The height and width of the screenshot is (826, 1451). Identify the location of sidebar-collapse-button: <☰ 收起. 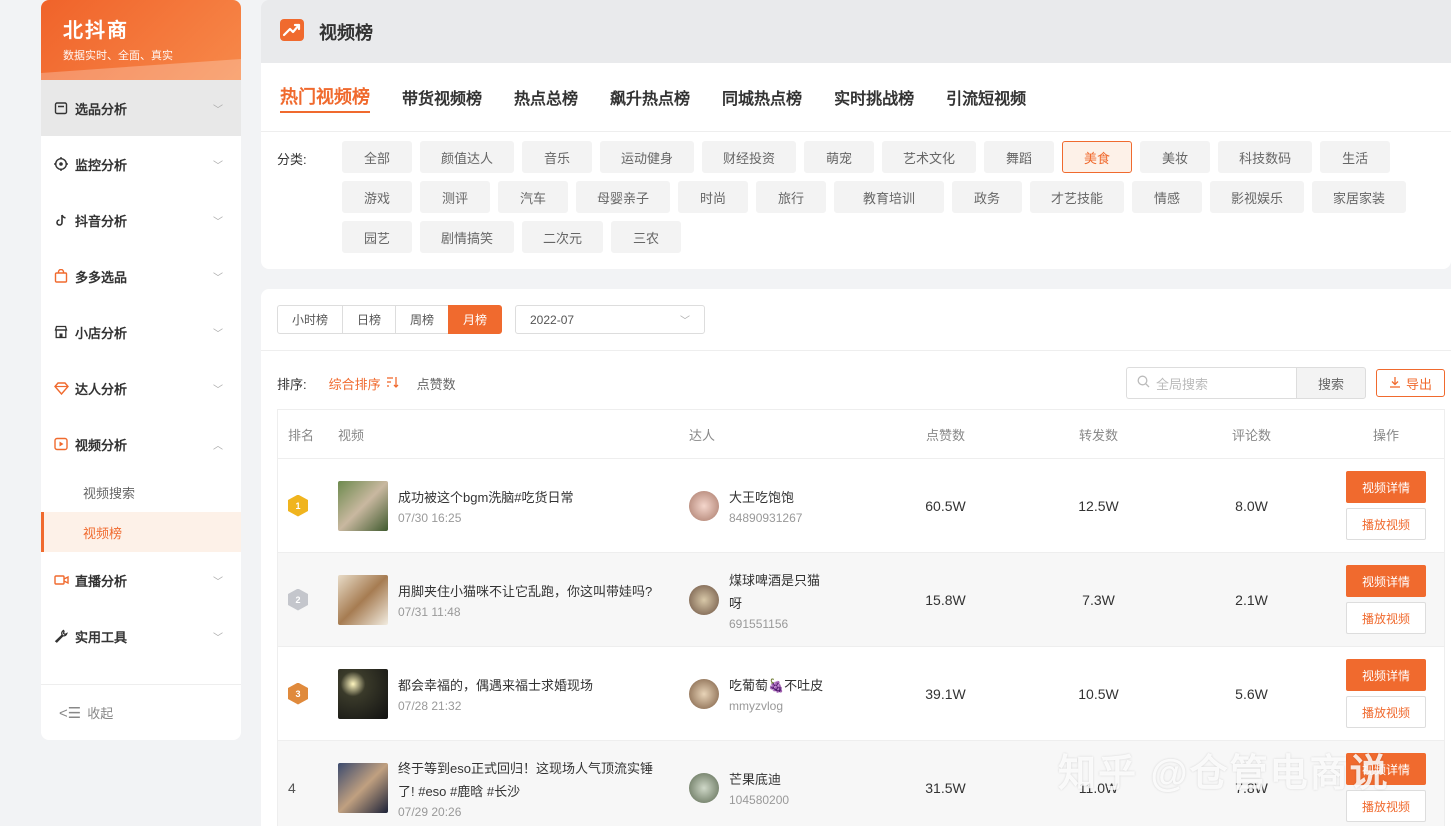
(141, 712).